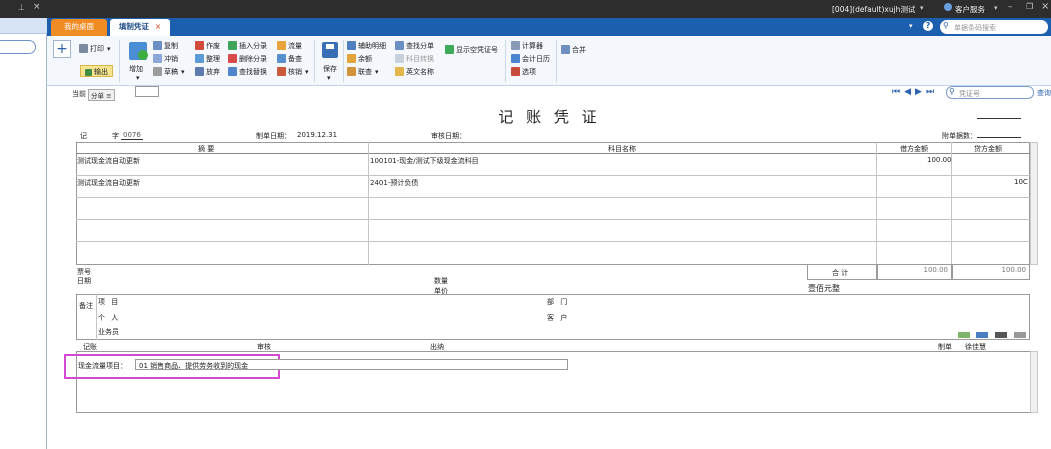 The width and height of the screenshot is (1051, 449). What do you see at coordinates (207, 59) in the screenshot?
I see `tidy-button: 整理` at bounding box center [207, 59].